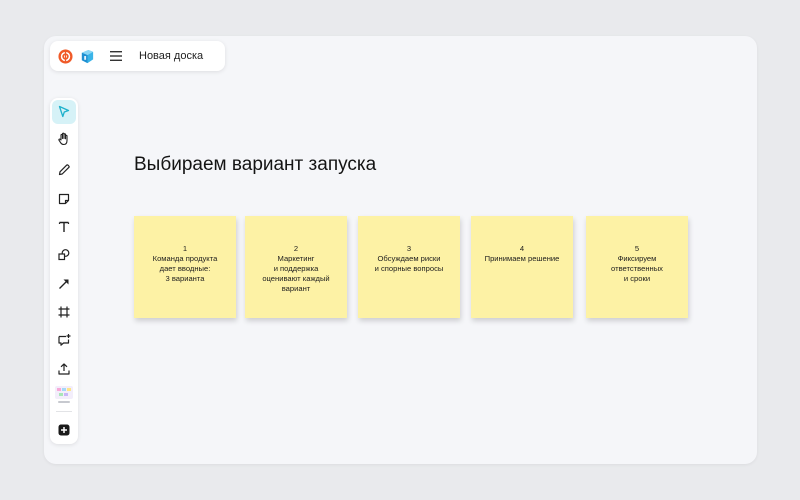  I want to click on sticky-note-icon, so click(64, 199).